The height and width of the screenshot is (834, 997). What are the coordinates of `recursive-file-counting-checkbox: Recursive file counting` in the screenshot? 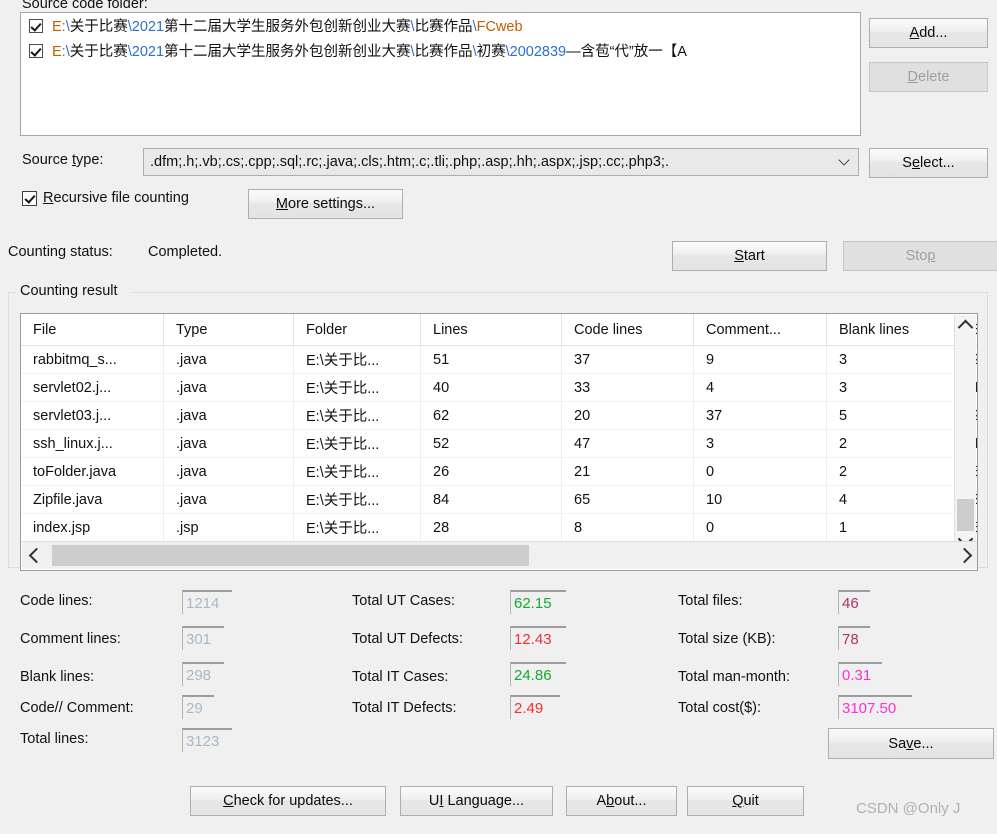 It's located at (105, 198).